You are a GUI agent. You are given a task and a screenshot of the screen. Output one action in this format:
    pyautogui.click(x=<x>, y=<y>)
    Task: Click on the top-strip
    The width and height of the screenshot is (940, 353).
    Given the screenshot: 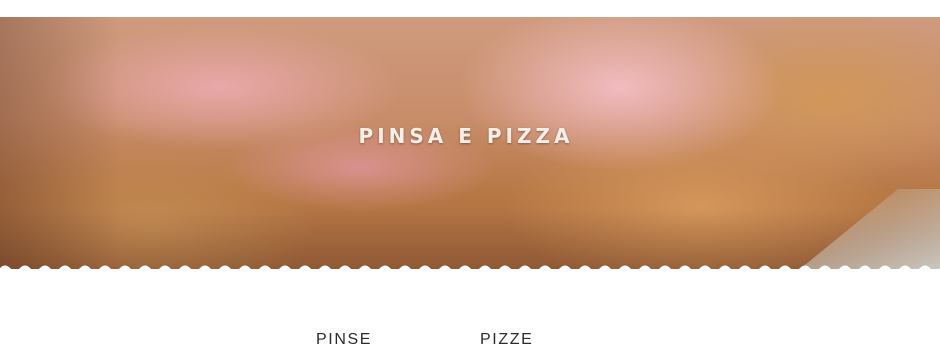 What is the action you would take?
    pyautogui.click(x=470, y=8)
    